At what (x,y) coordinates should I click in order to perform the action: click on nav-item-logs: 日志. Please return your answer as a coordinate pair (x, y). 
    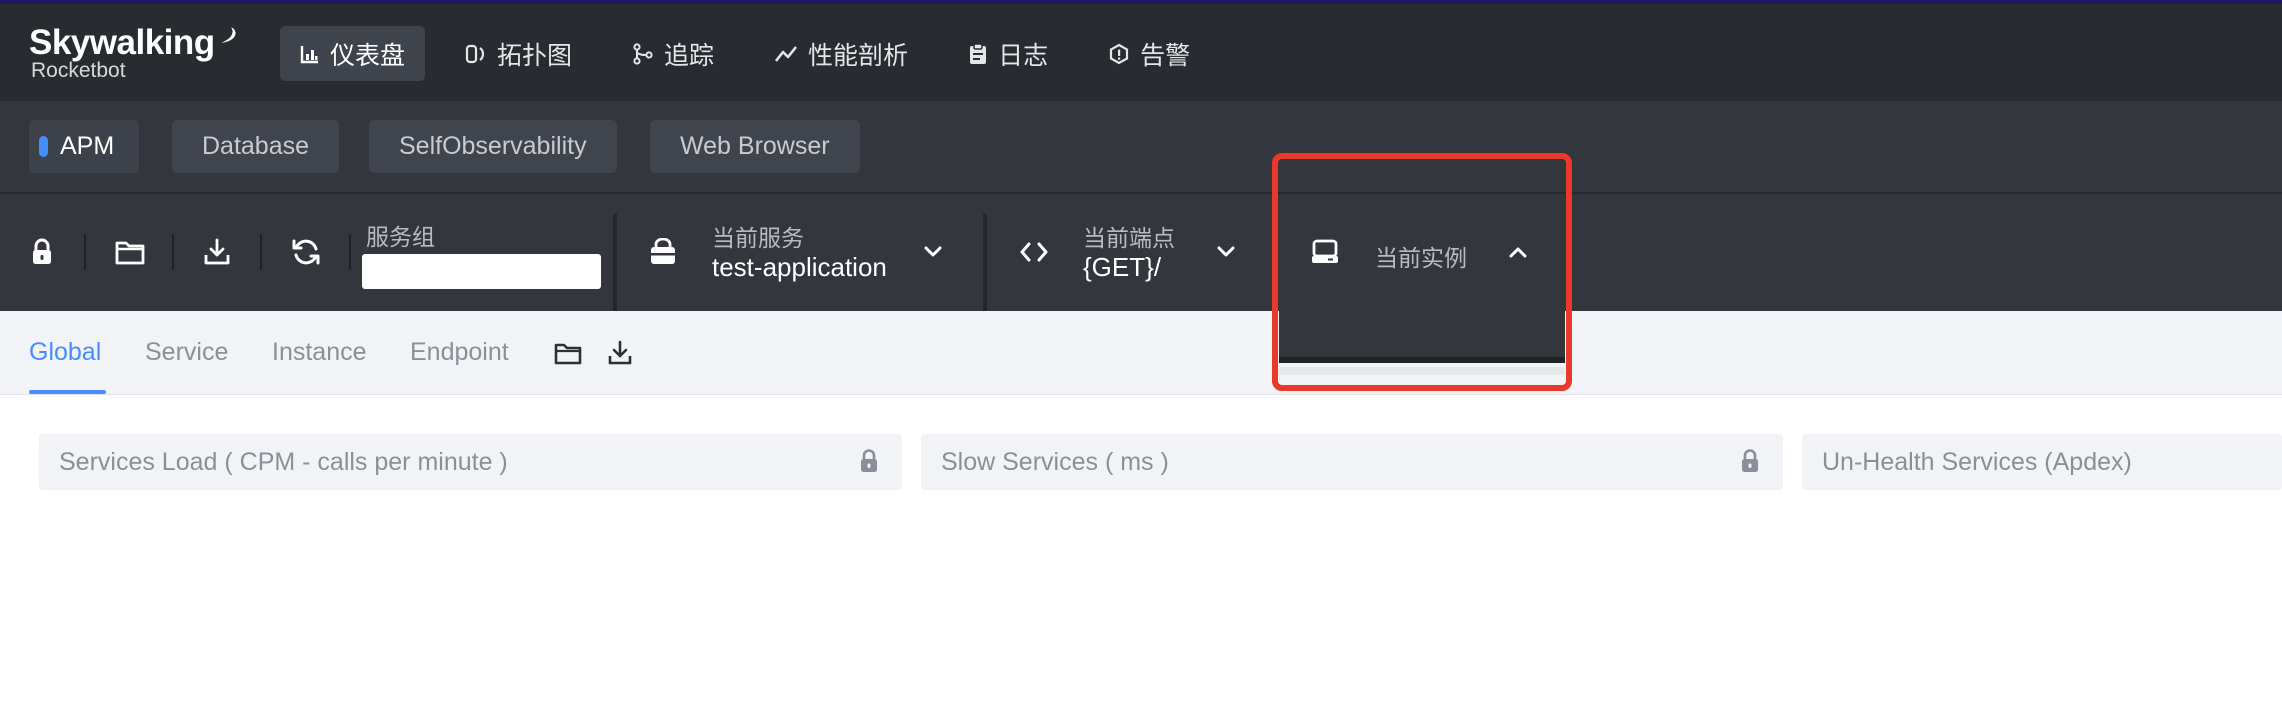
    Looking at the image, I should click on (1008, 53).